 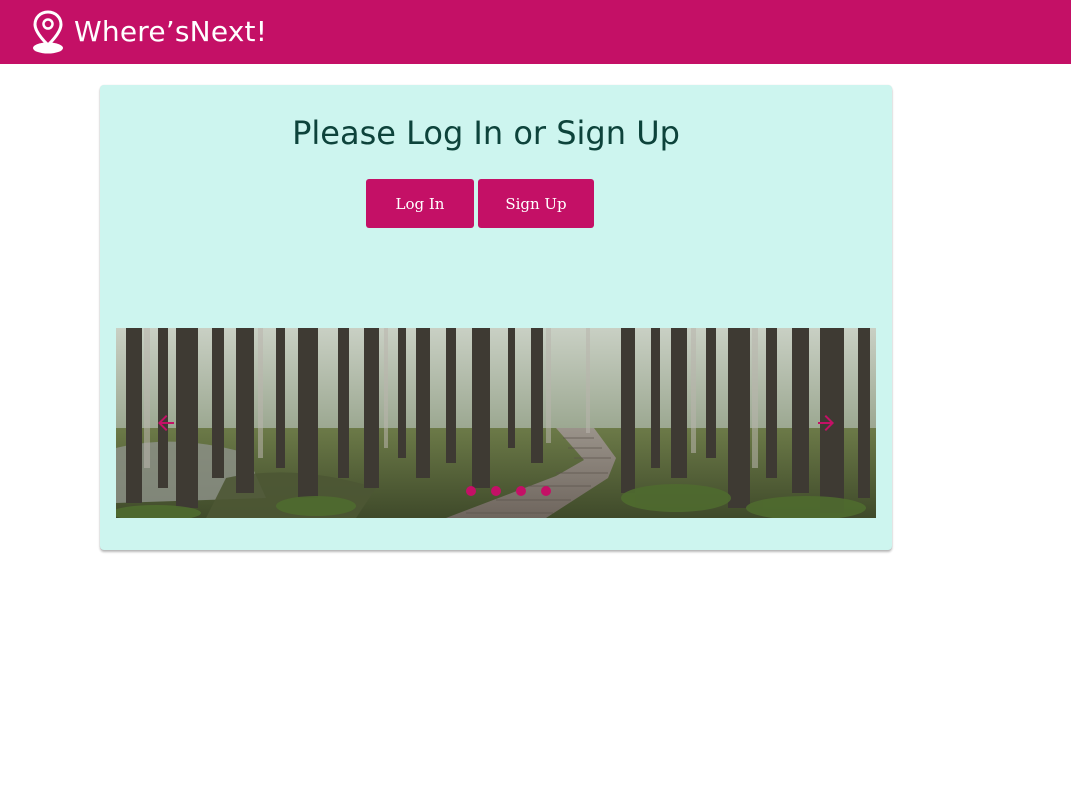 What do you see at coordinates (535, 32) in the screenshot?
I see `top-app-bar: Where’sNext!` at bounding box center [535, 32].